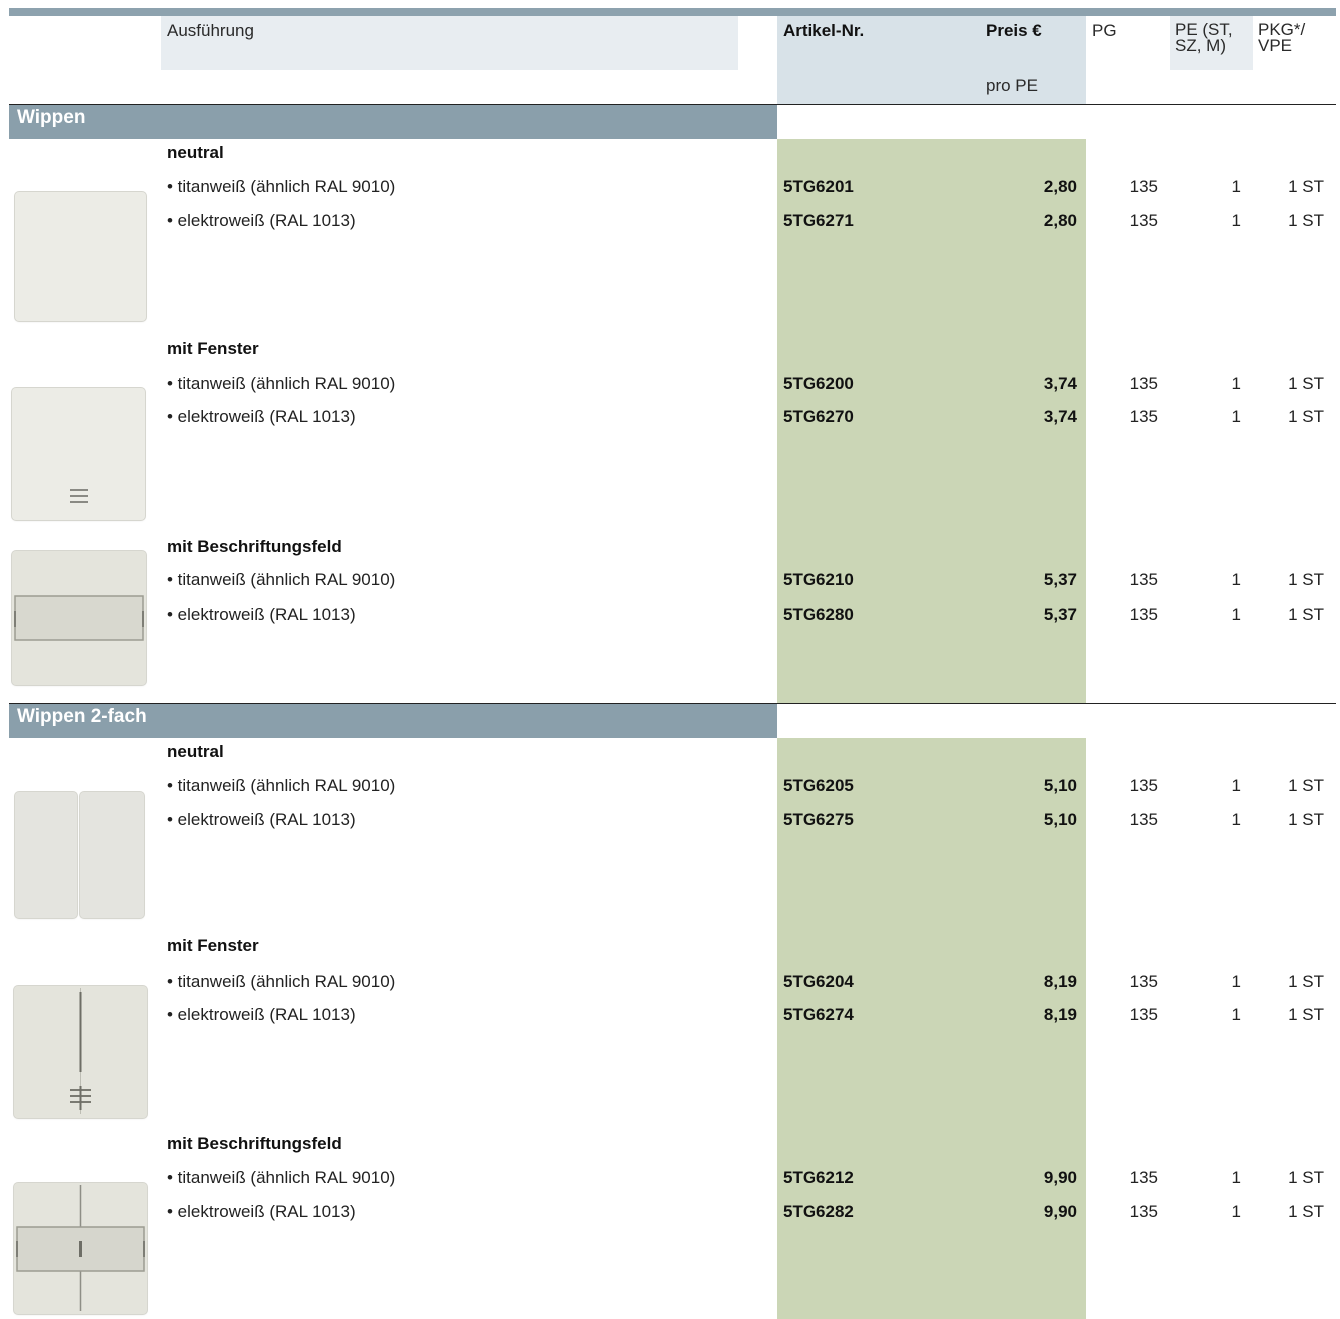 This screenshot has height=1319, width=1340. Describe the element at coordinates (824, 30) in the screenshot. I see `header-artikel-nr: Artikel-Nr.` at that location.